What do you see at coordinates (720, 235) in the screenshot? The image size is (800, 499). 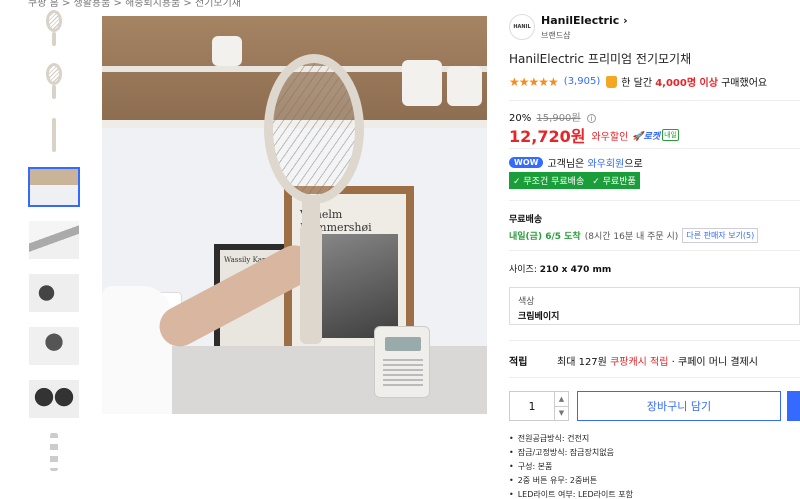 I see `other-sellers-button: 다른 판매자 보기(5)` at bounding box center [720, 235].